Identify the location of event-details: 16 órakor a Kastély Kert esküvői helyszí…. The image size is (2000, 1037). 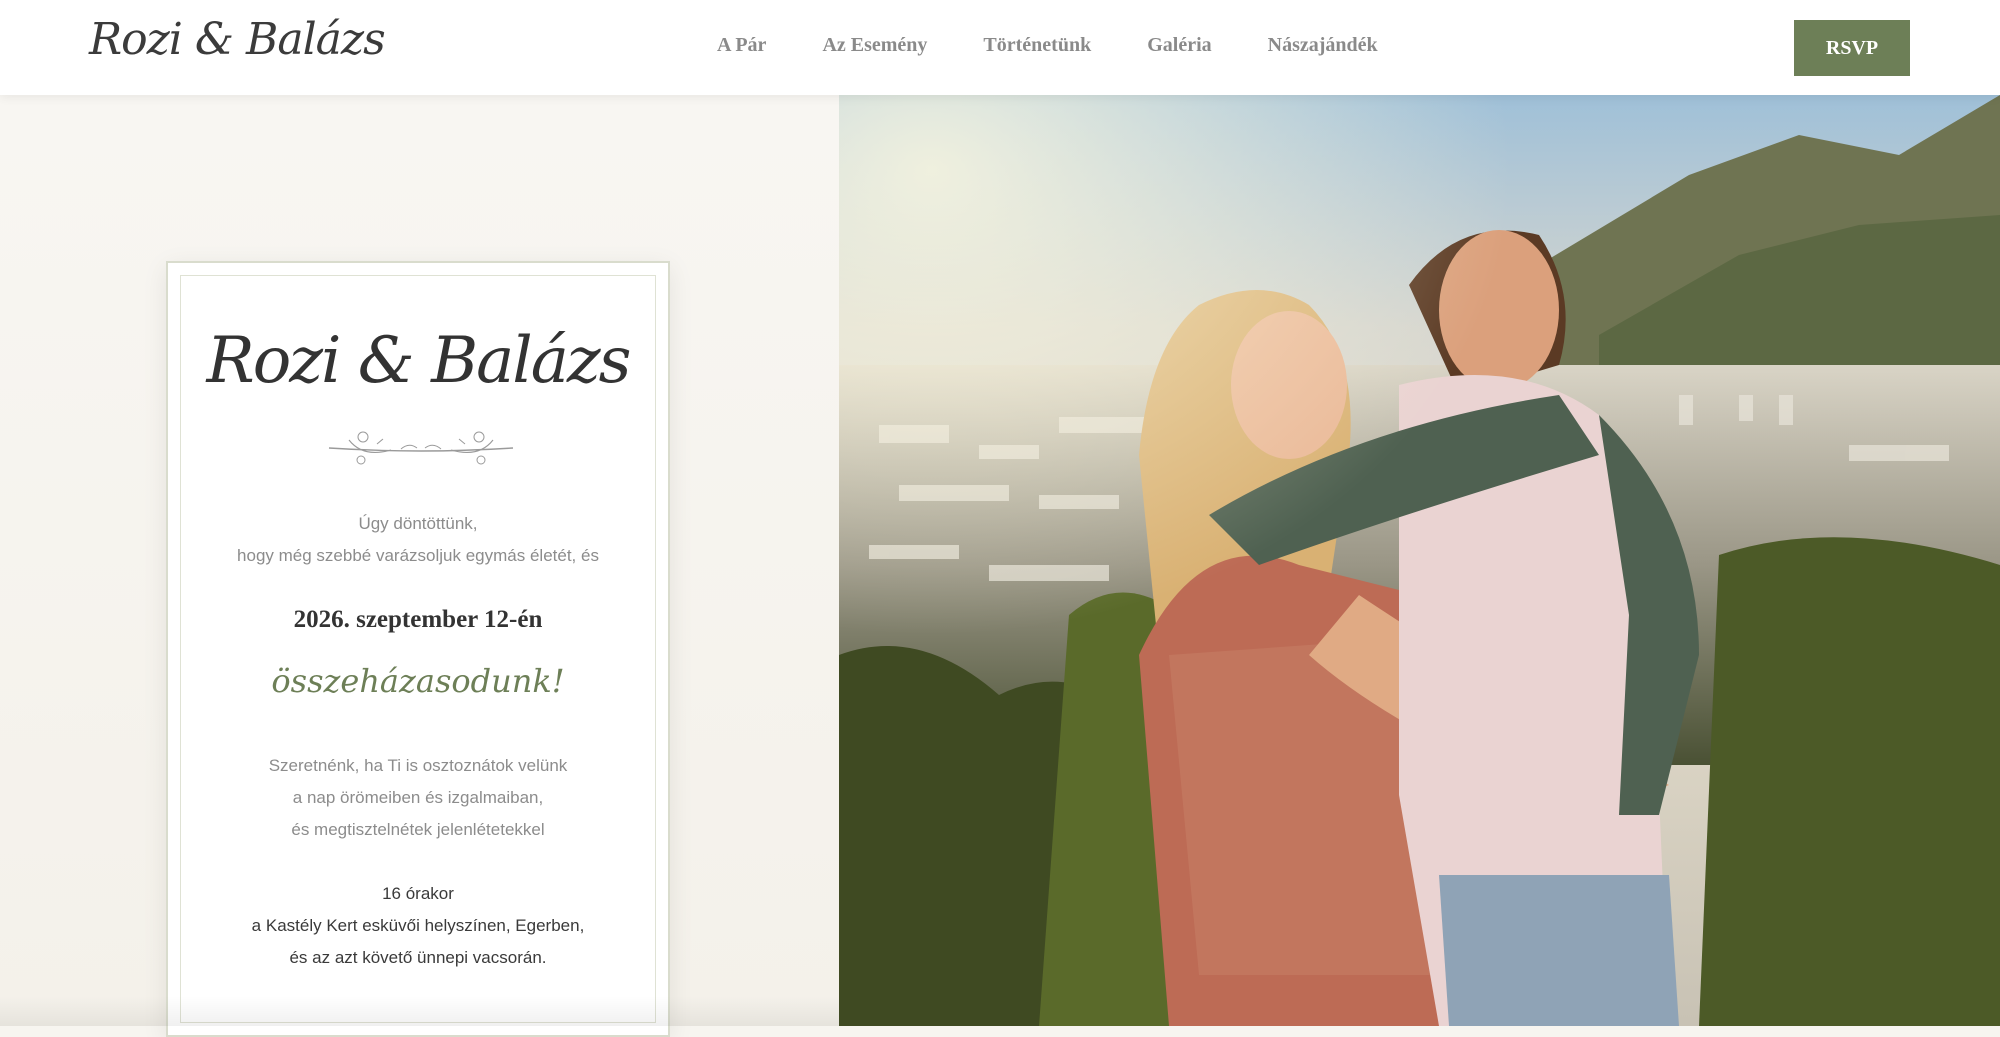
(418, 926).